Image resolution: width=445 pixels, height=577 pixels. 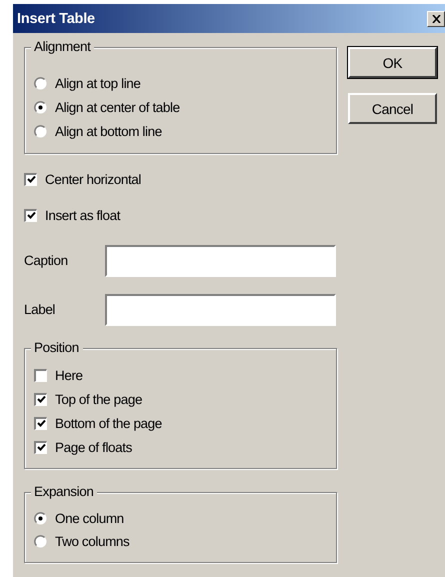 I want to click on option-label: One column, so click(x=89, y=518).